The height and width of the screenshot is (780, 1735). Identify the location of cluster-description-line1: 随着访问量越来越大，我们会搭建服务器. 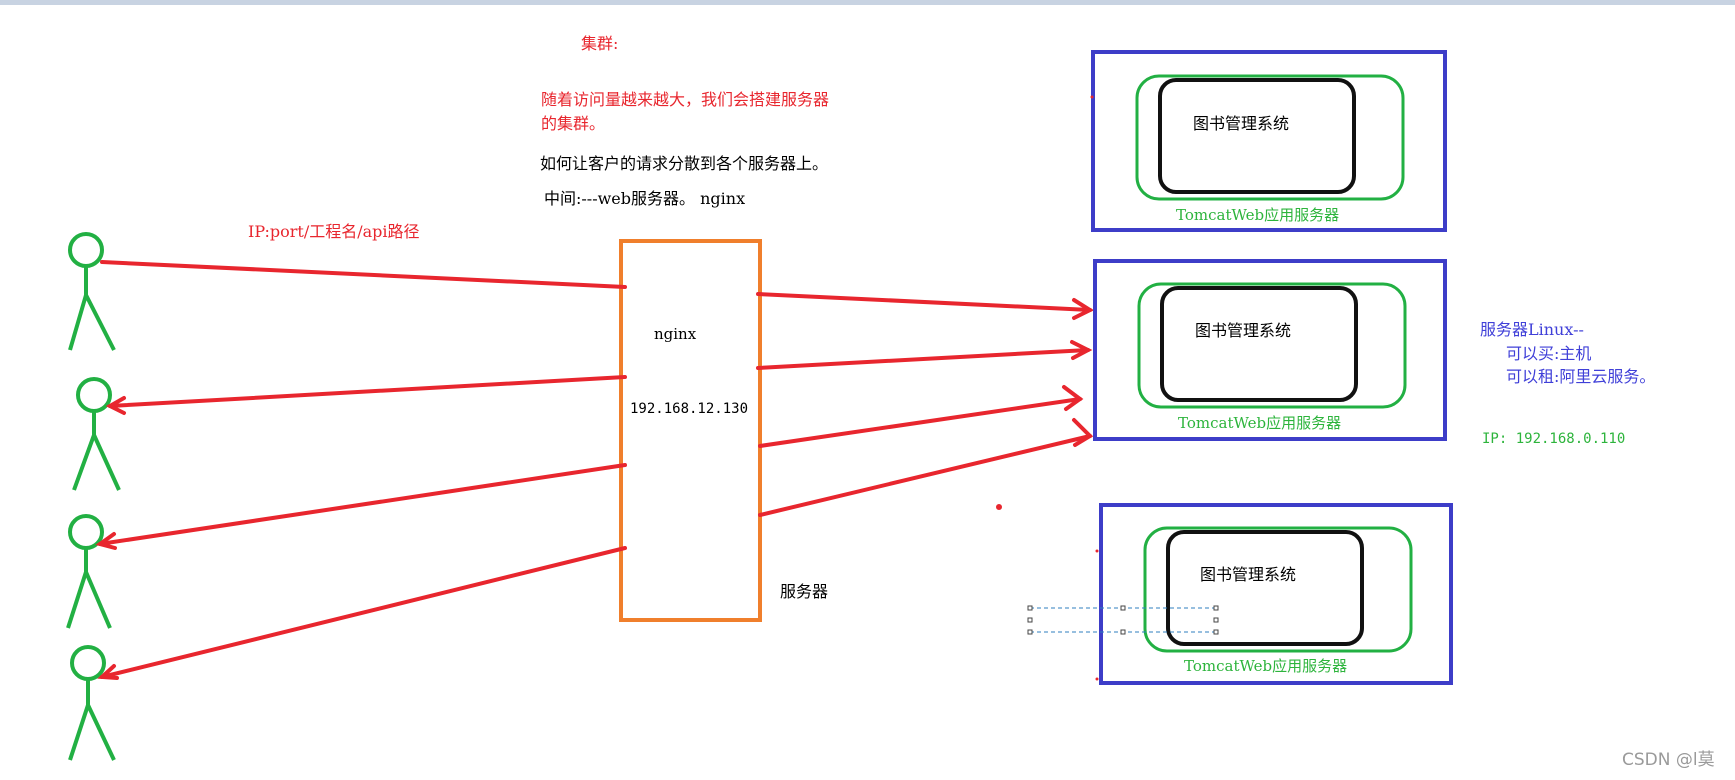
(685, 99).